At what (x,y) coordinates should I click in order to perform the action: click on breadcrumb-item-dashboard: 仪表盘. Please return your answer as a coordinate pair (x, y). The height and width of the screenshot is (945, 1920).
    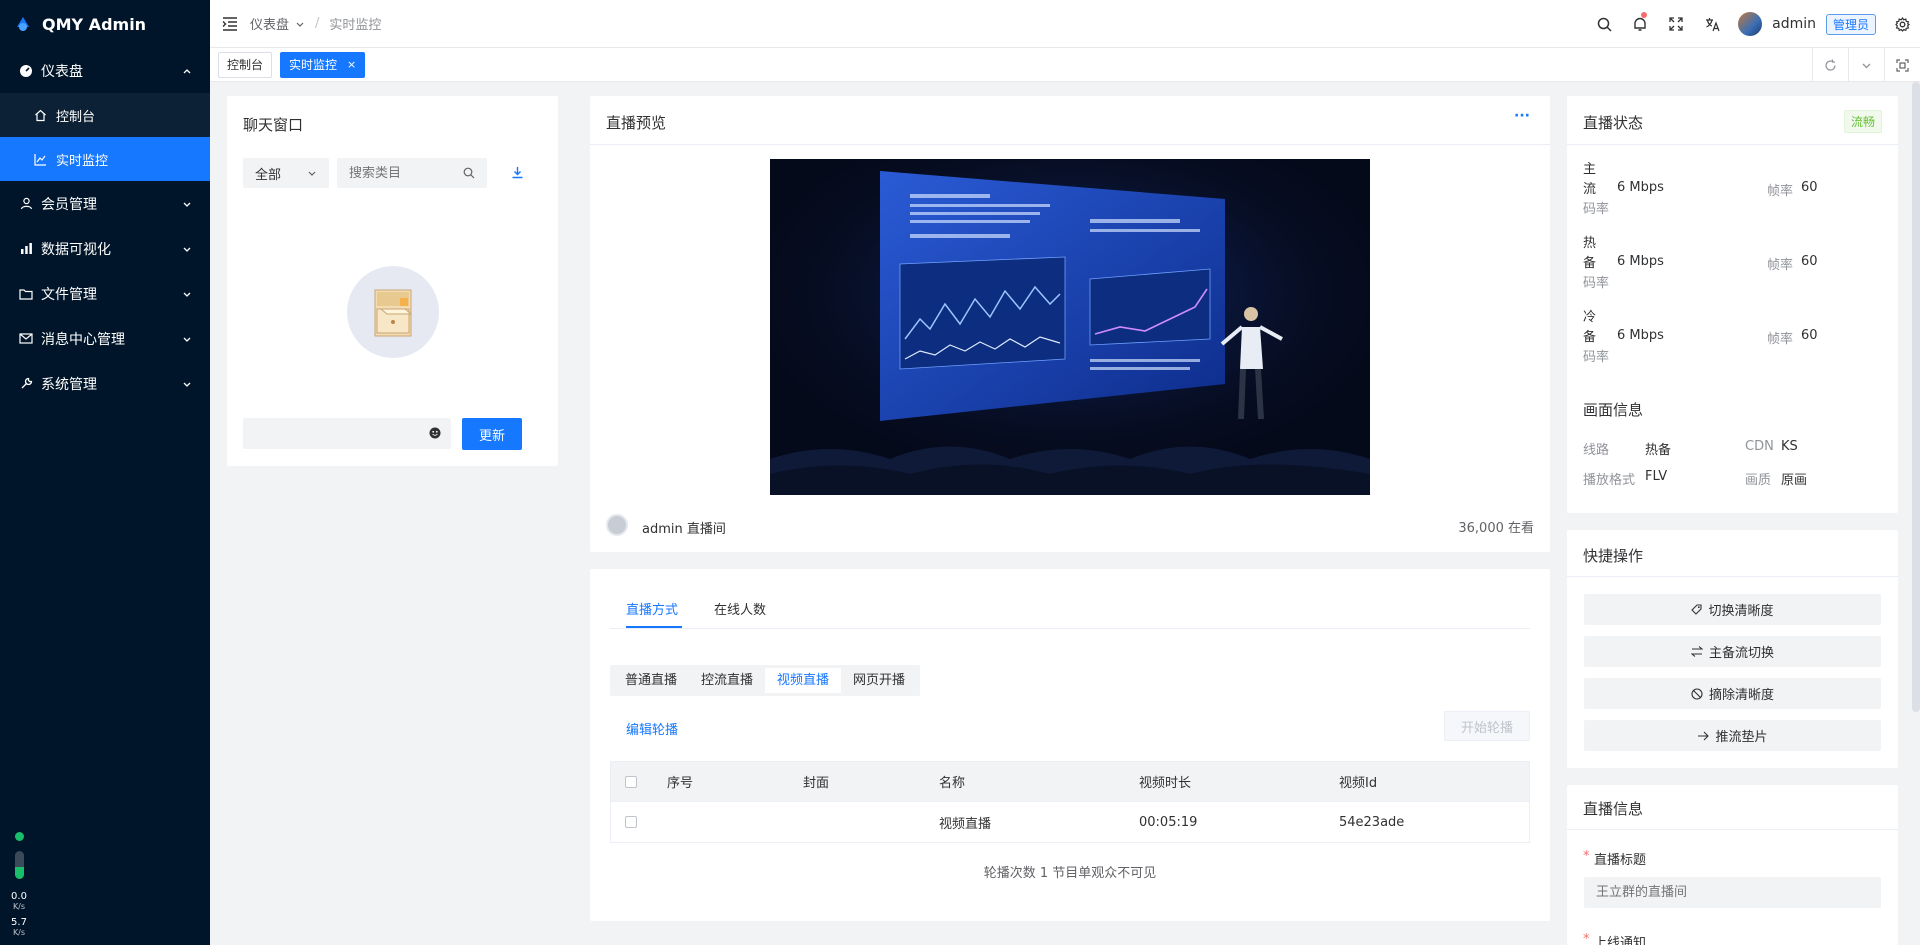
    Looking at the image, I should click on (269, 23).